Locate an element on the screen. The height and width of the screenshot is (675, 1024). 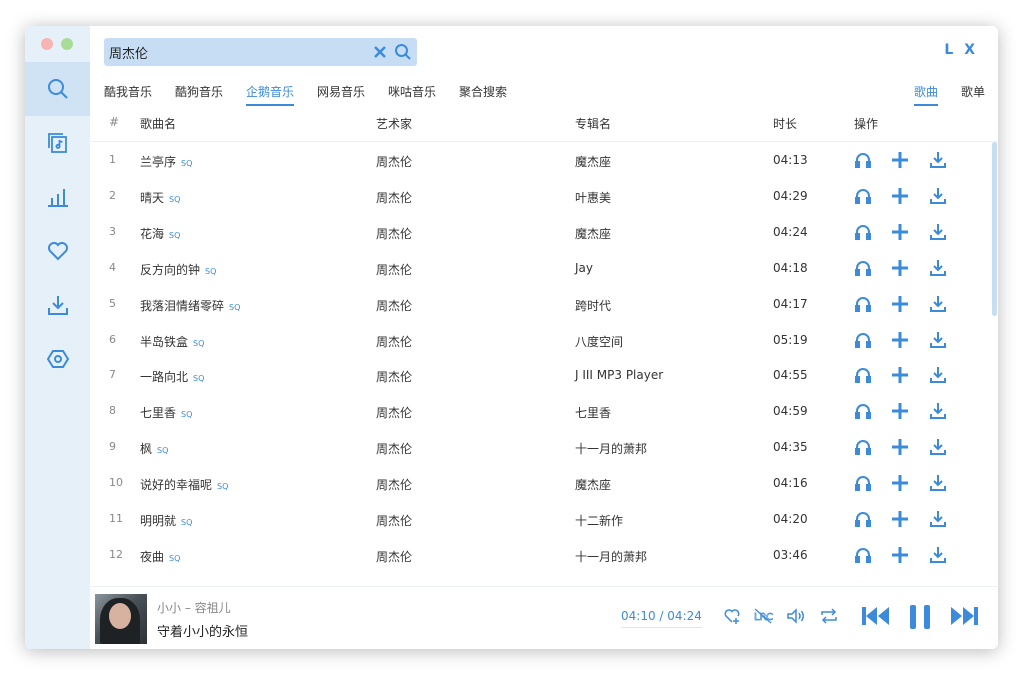
table-row: 4 反方向的钟 SQ 周杰伦 Jay 04:18 is located at coordinates (544, 268).